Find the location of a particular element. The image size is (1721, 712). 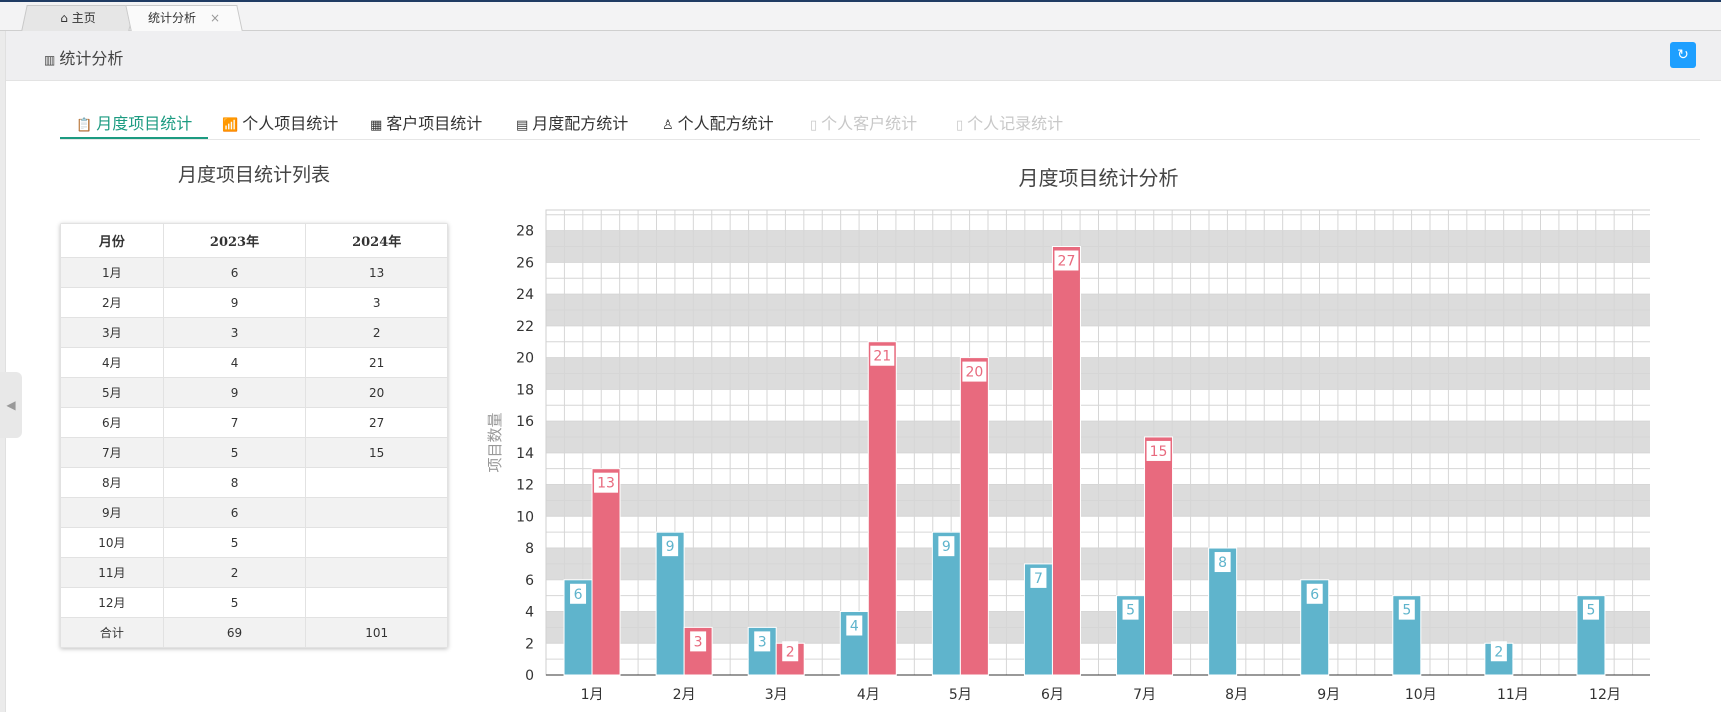

cell-month: 1月 is located at coordinates (112, 272).